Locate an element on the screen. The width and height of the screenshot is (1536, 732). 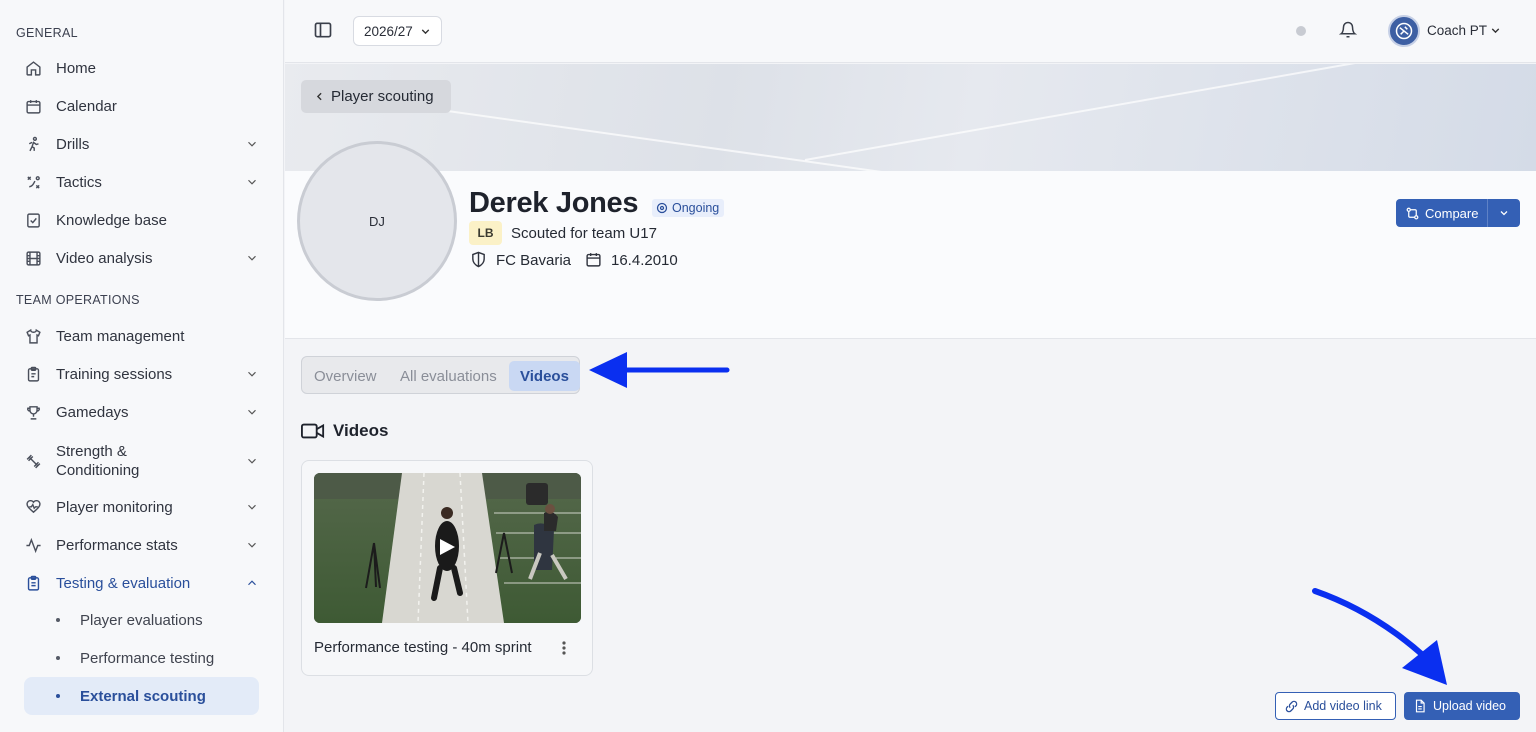
activity-icon is located at coordinates (33, 545).